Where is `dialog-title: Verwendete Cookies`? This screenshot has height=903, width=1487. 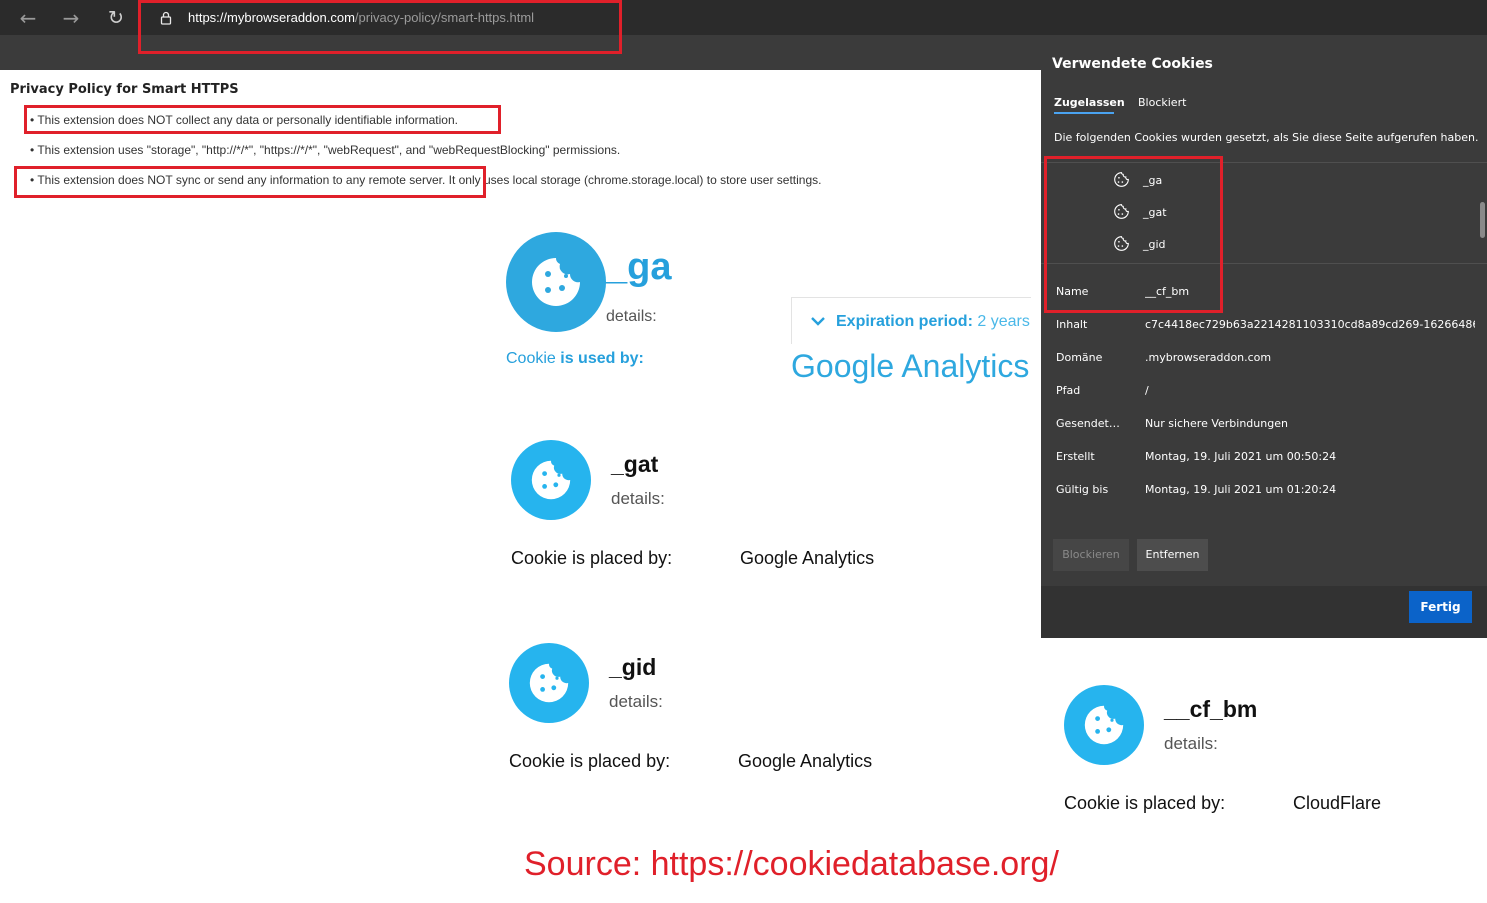 dialog-title: Verwendete Cookies is located at coordinates (1132, 64).